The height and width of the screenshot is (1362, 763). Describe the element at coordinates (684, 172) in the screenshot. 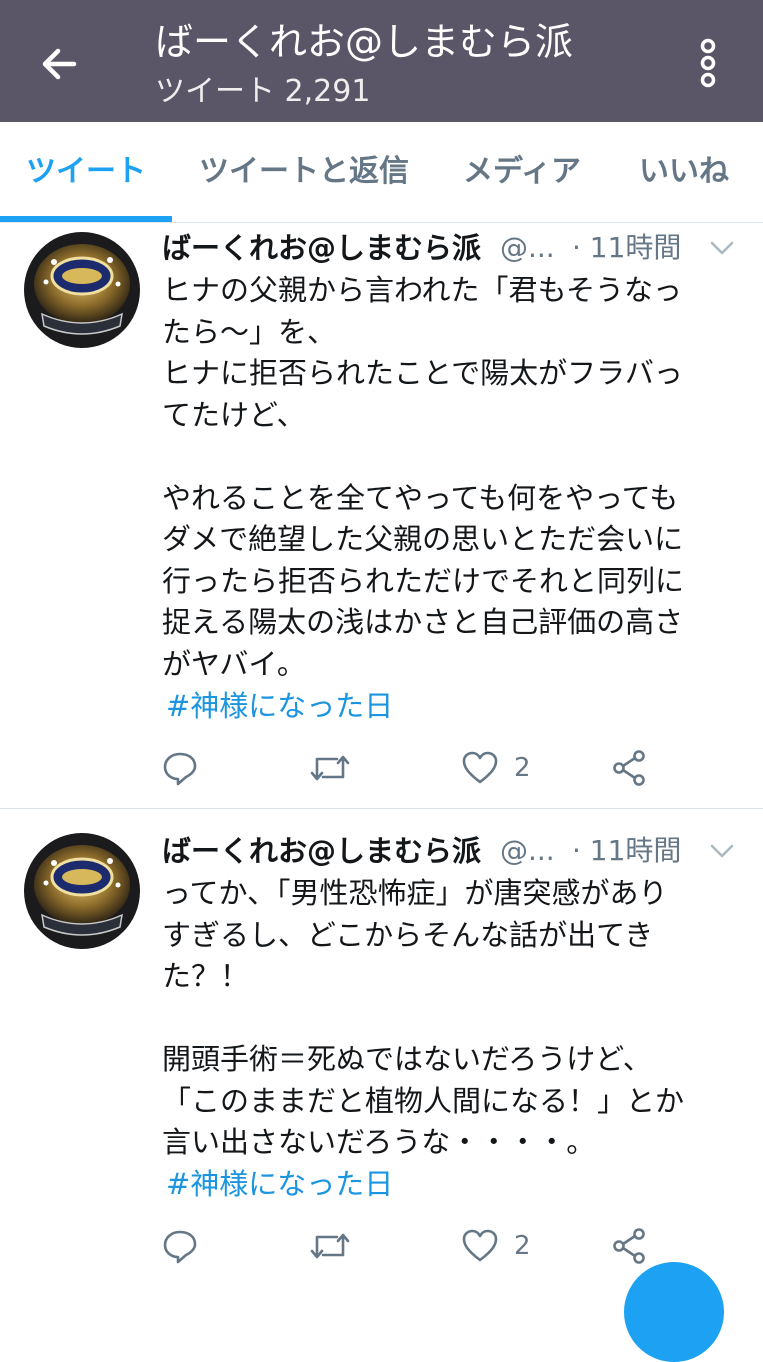

I see `tab-likes: いいね` at that location.